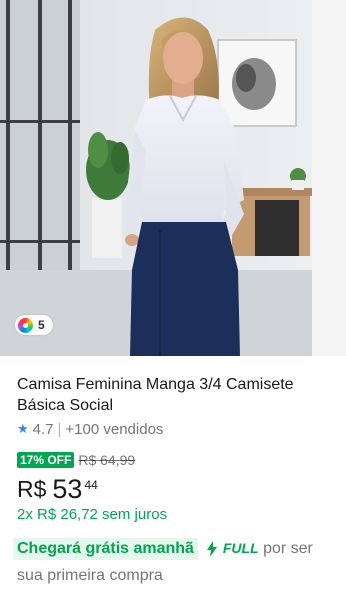 This screenshot has width=346, height=601. What do you see at coordinates (212, 548) in the screenshot?
I see `lightning-bolt-icon` at bounding box center [212, 548].